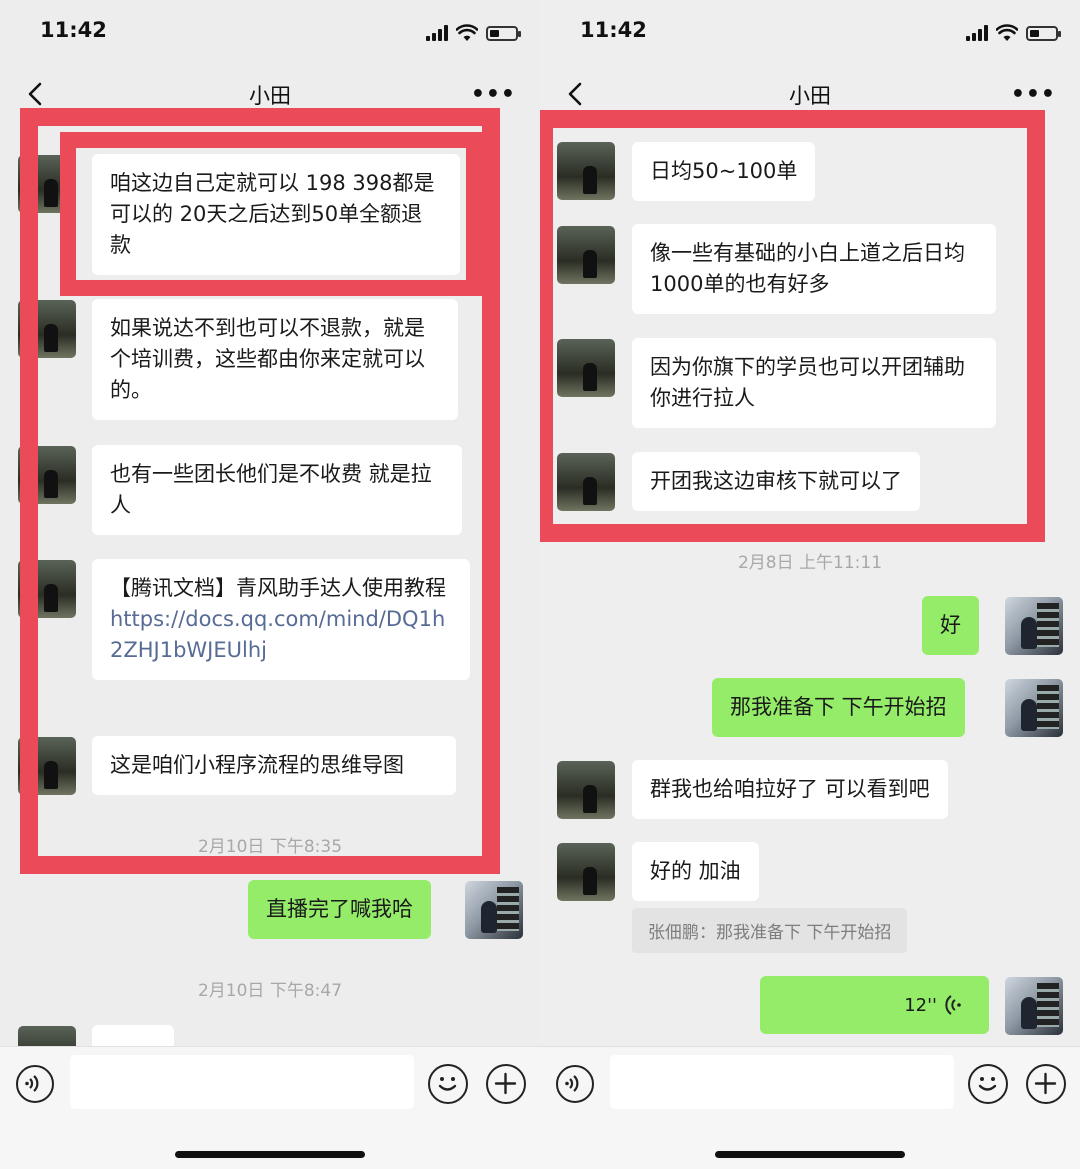 The height and width of the screenshot is (1169, 1080). What do you see at coordinates (838, 707) in the screenshot?
I see `sent-message-bubble: 那我准备下 下午开始招` at bounding box center [838, 707].